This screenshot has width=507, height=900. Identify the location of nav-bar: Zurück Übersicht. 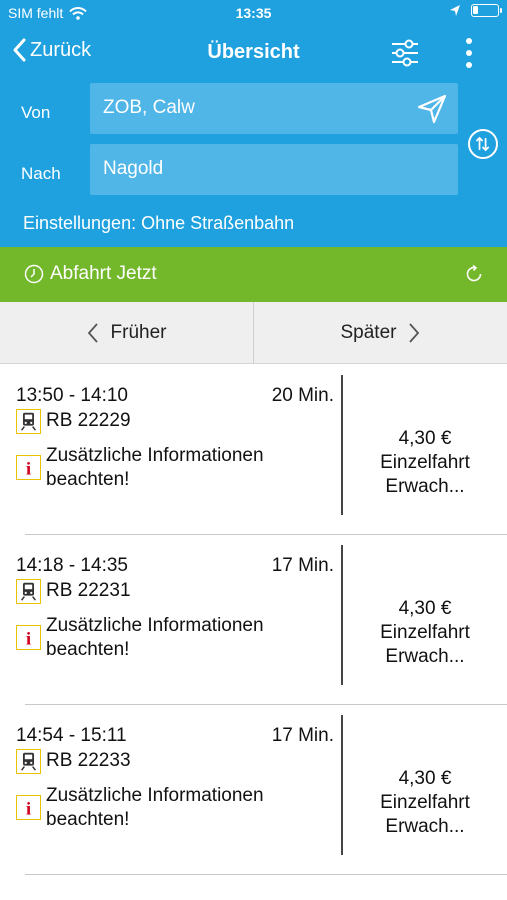
(253, 53).